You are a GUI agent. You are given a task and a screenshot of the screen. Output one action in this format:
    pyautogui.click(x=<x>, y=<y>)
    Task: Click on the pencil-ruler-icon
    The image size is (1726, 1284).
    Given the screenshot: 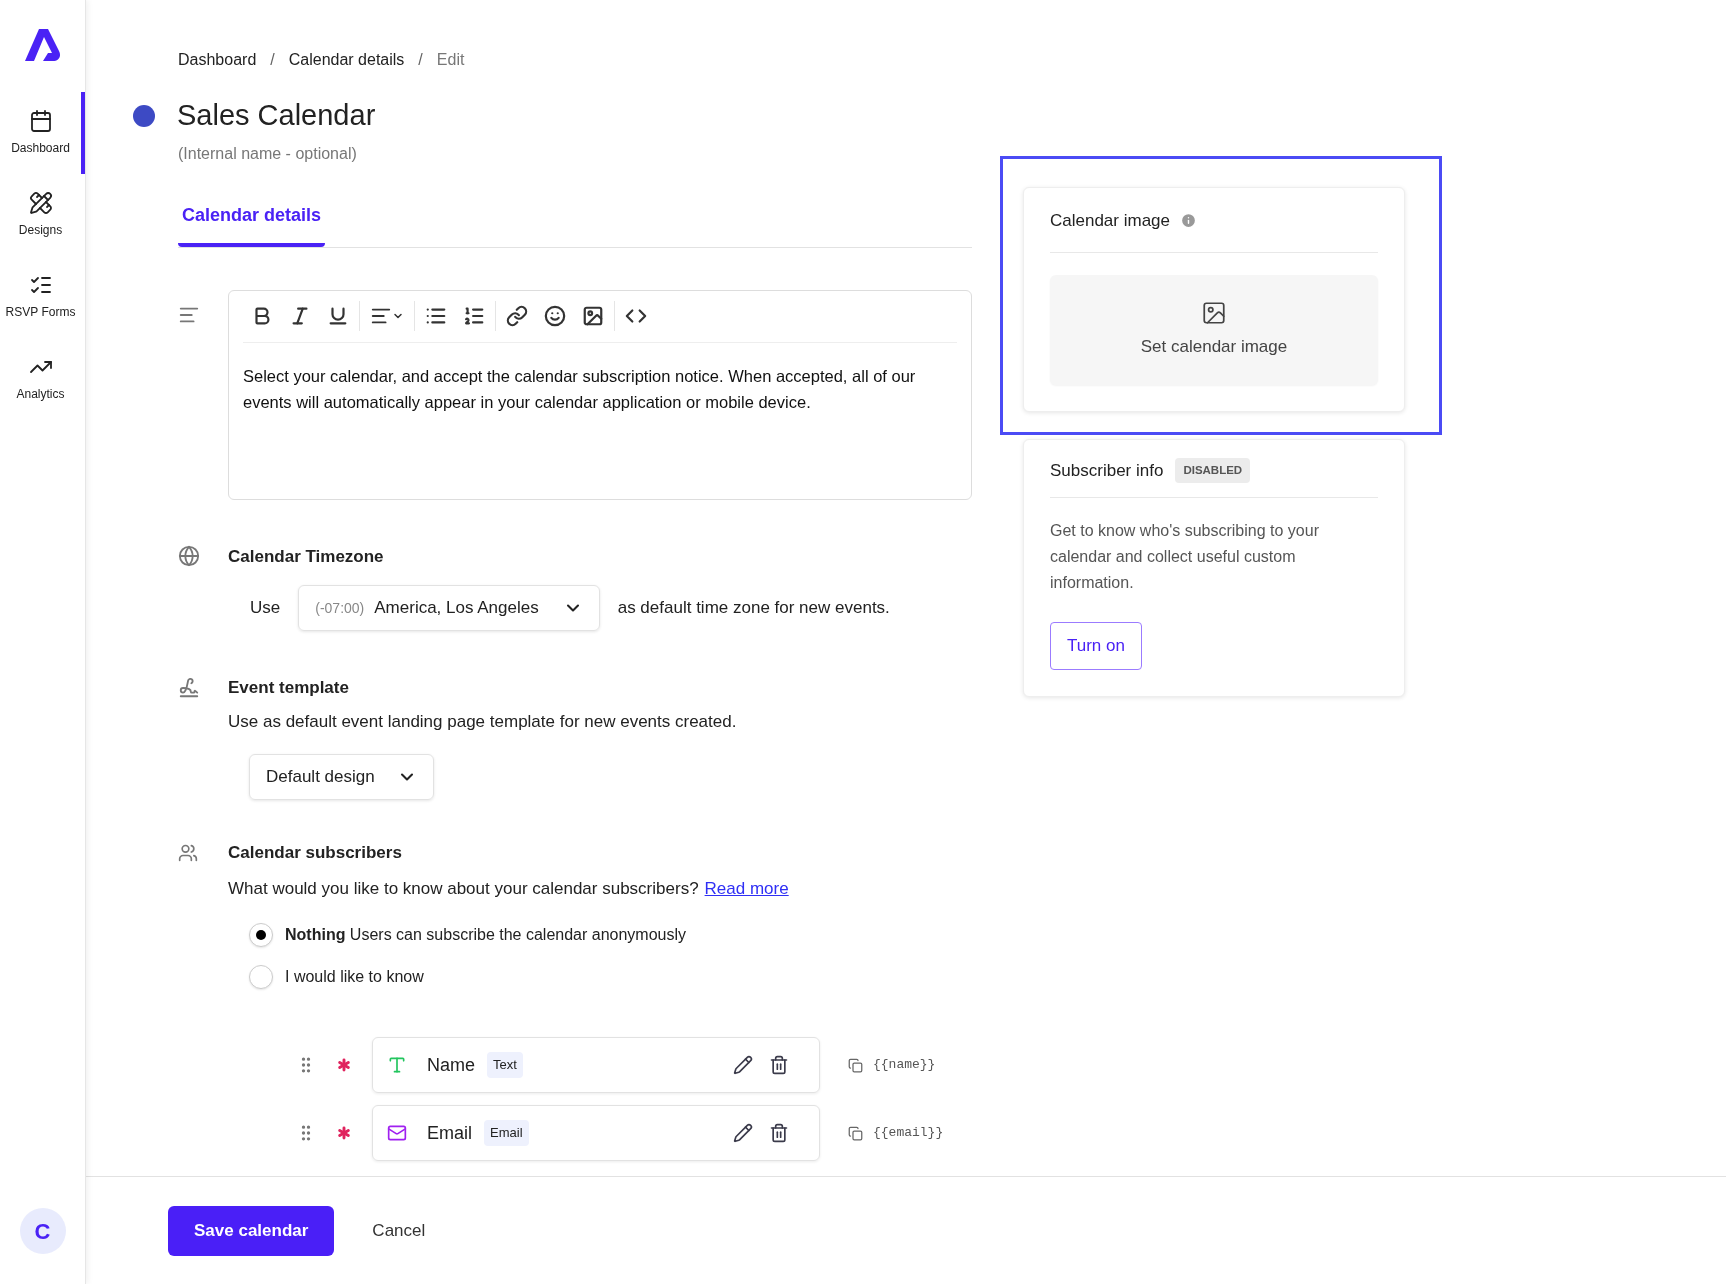 What is the action you would take?
    pyautogui.click(x=40, y=203)
    